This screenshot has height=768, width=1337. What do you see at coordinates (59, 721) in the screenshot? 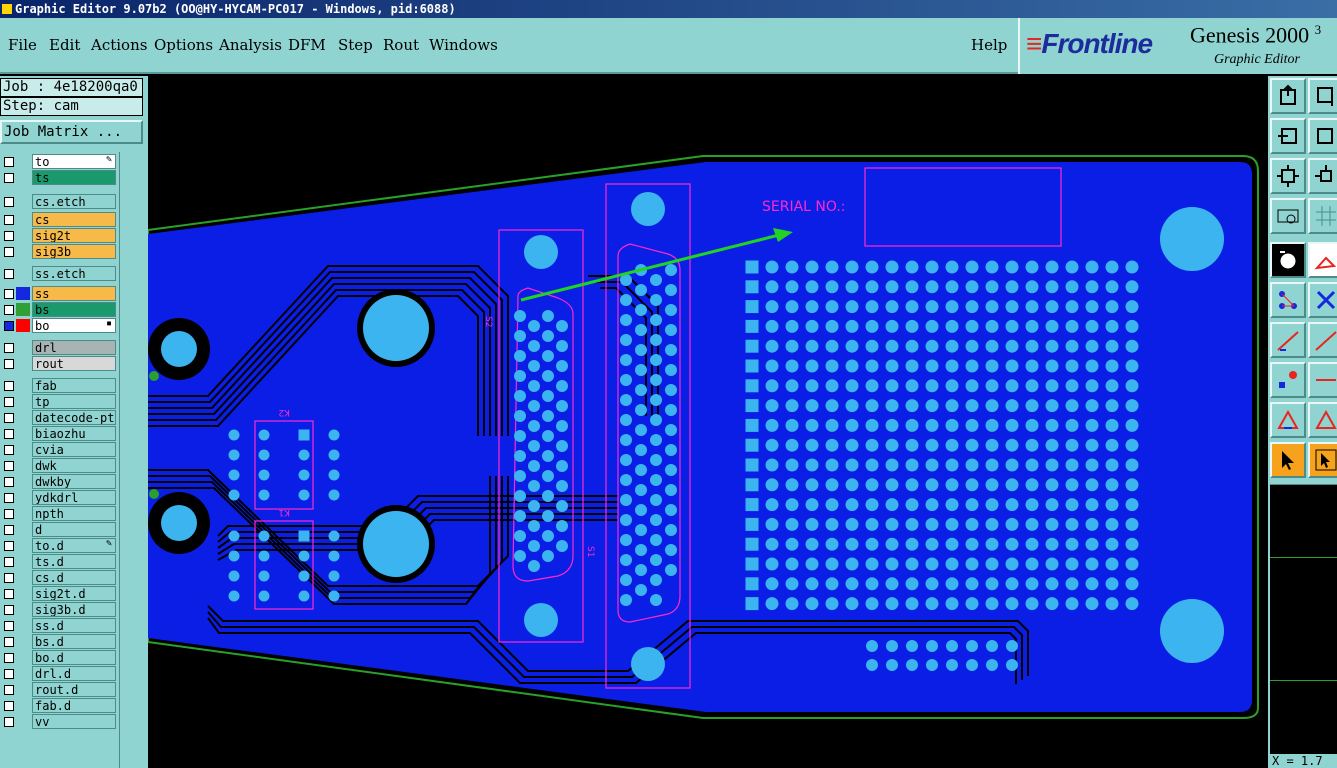
I see `layer-row: vv` at bounding box center [59, 721].